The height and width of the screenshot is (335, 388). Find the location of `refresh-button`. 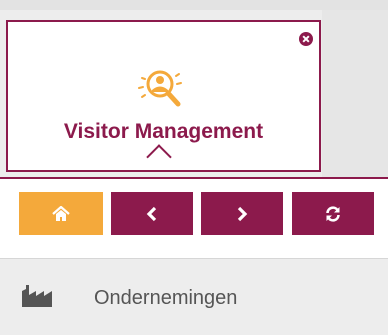

refresh-button is located at coordinates (333, 213).